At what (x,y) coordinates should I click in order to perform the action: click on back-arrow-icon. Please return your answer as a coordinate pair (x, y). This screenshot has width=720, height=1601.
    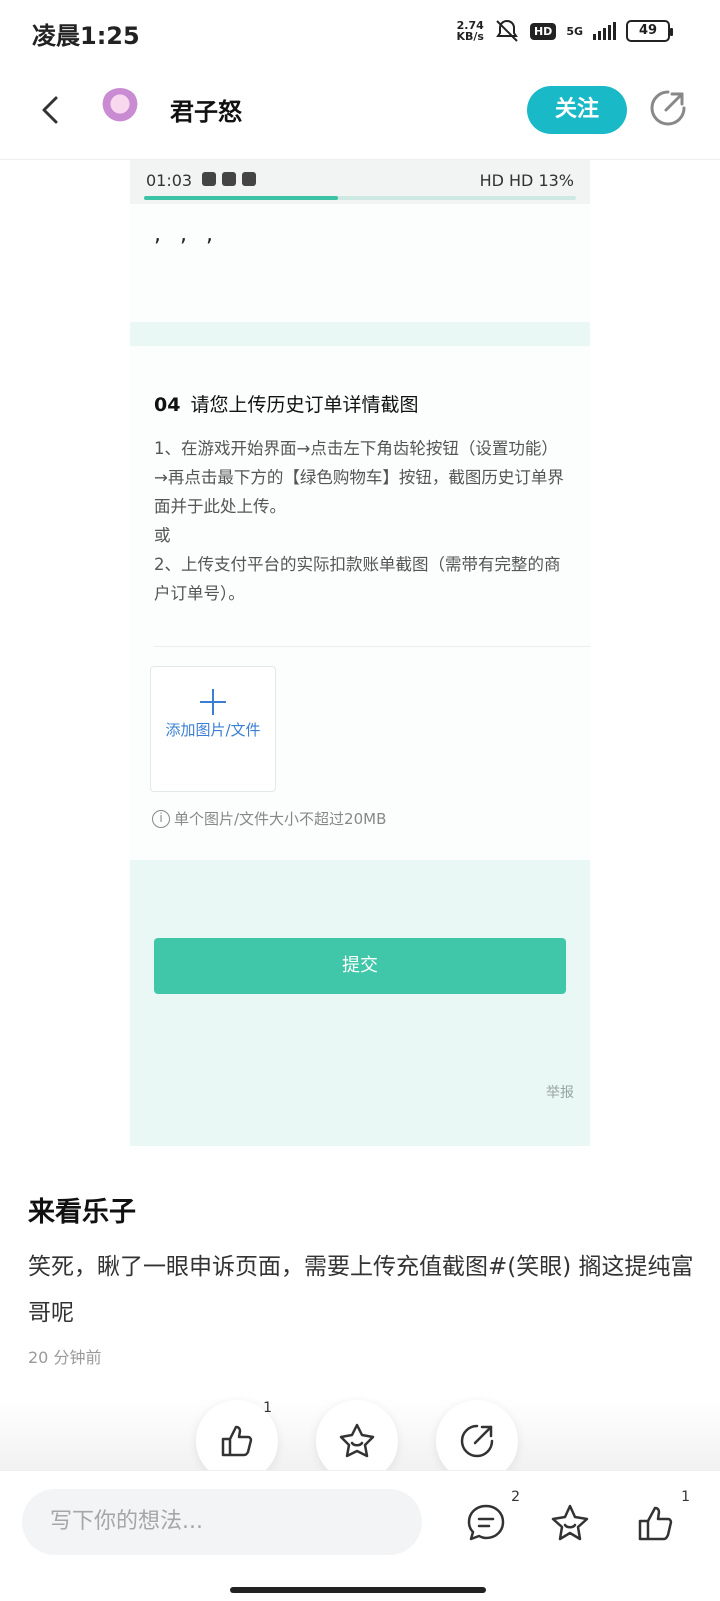
    Looking at the image, I should click on (52, 110).